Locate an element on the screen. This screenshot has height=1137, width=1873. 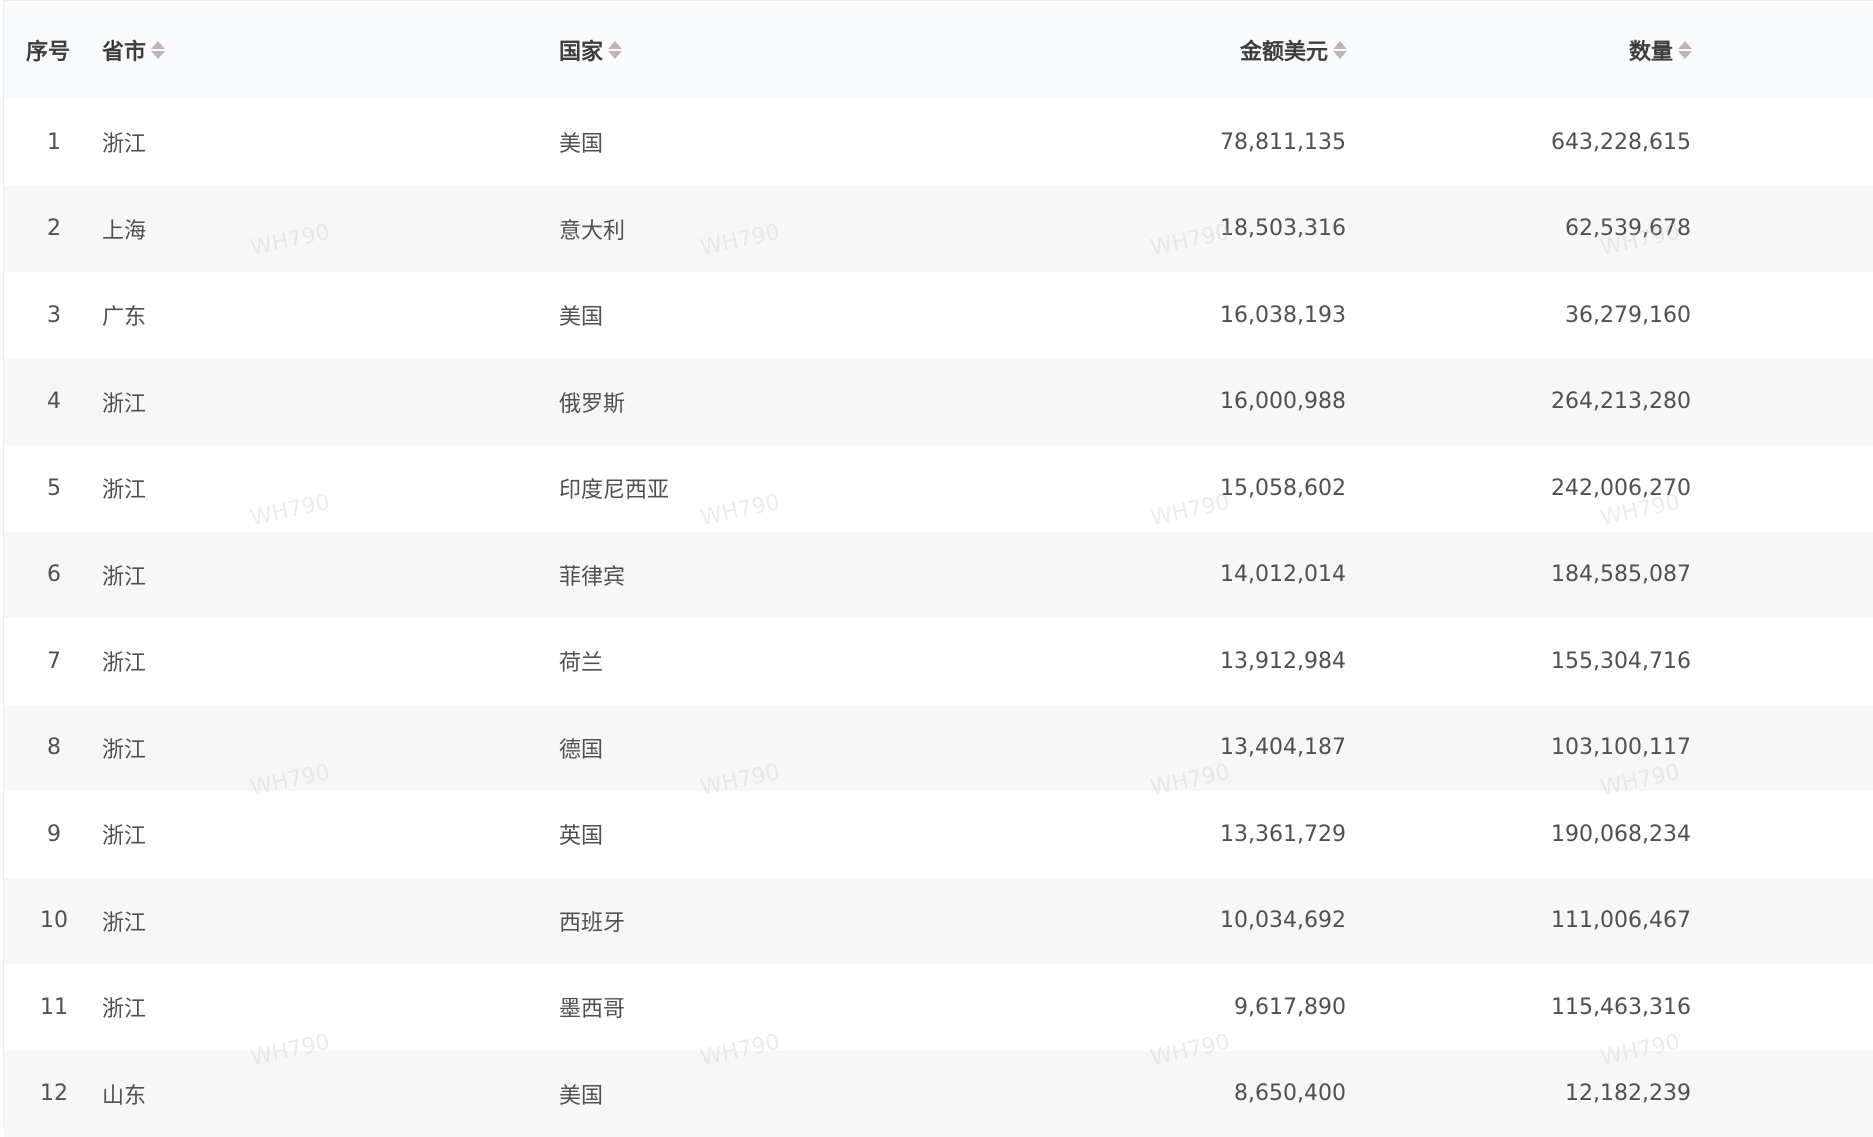
table-row: 10浙江西班牙 10,034,692 111,006,467 is located at coordinates (938, 921).